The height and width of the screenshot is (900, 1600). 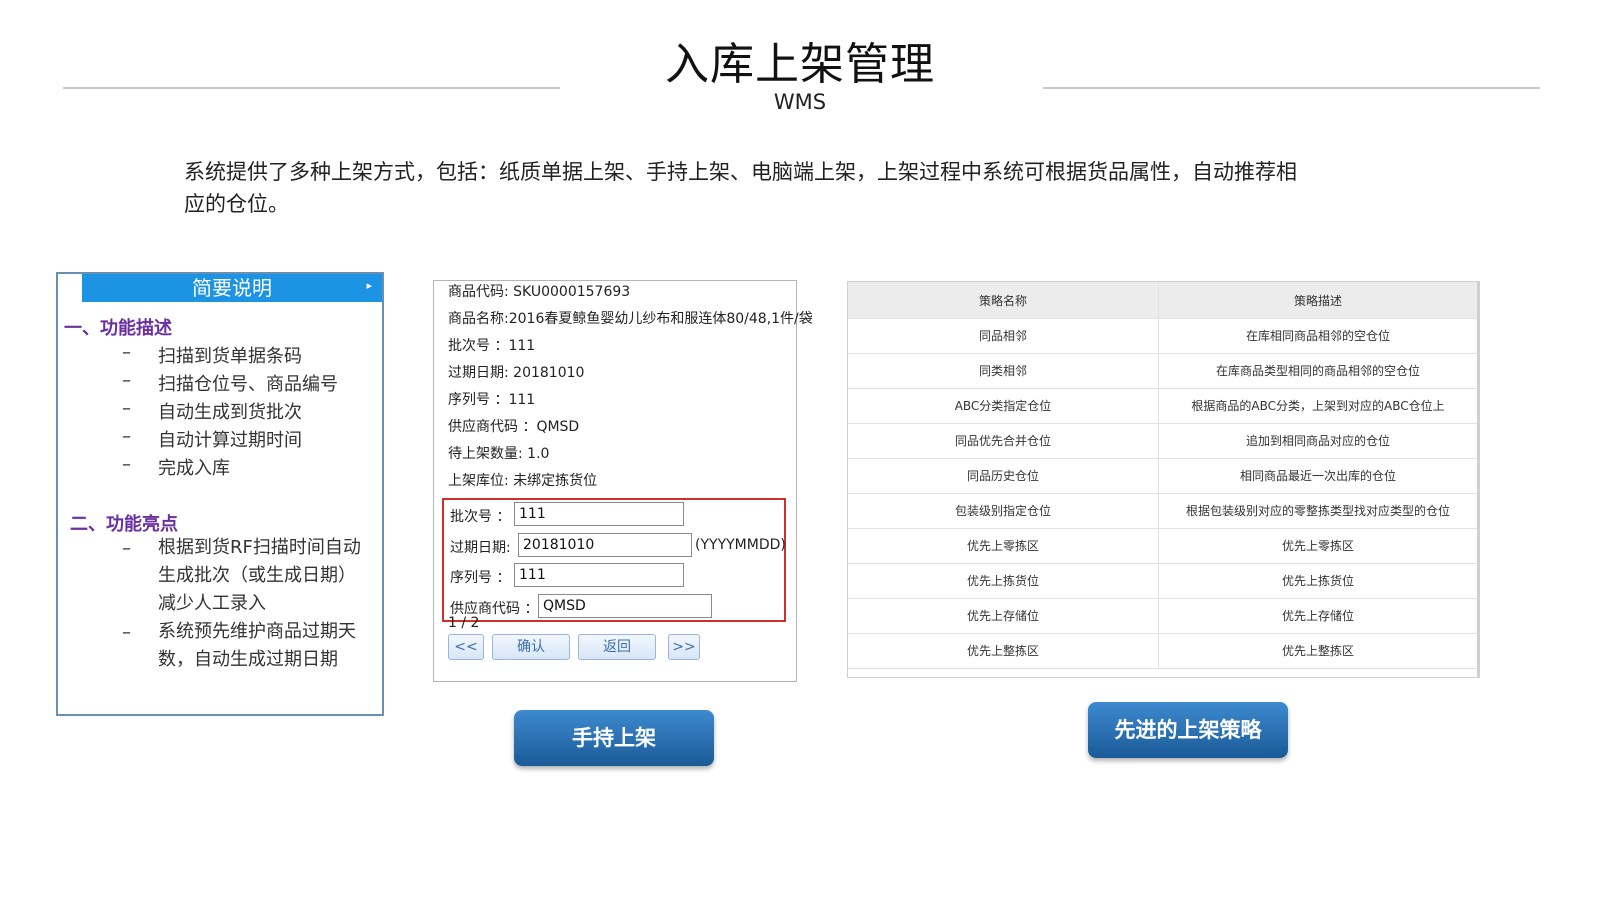 I want to click on table-row: 同品优先合并仓位 追加到相同商品对应的仓位, so click(x=1162, y=441).